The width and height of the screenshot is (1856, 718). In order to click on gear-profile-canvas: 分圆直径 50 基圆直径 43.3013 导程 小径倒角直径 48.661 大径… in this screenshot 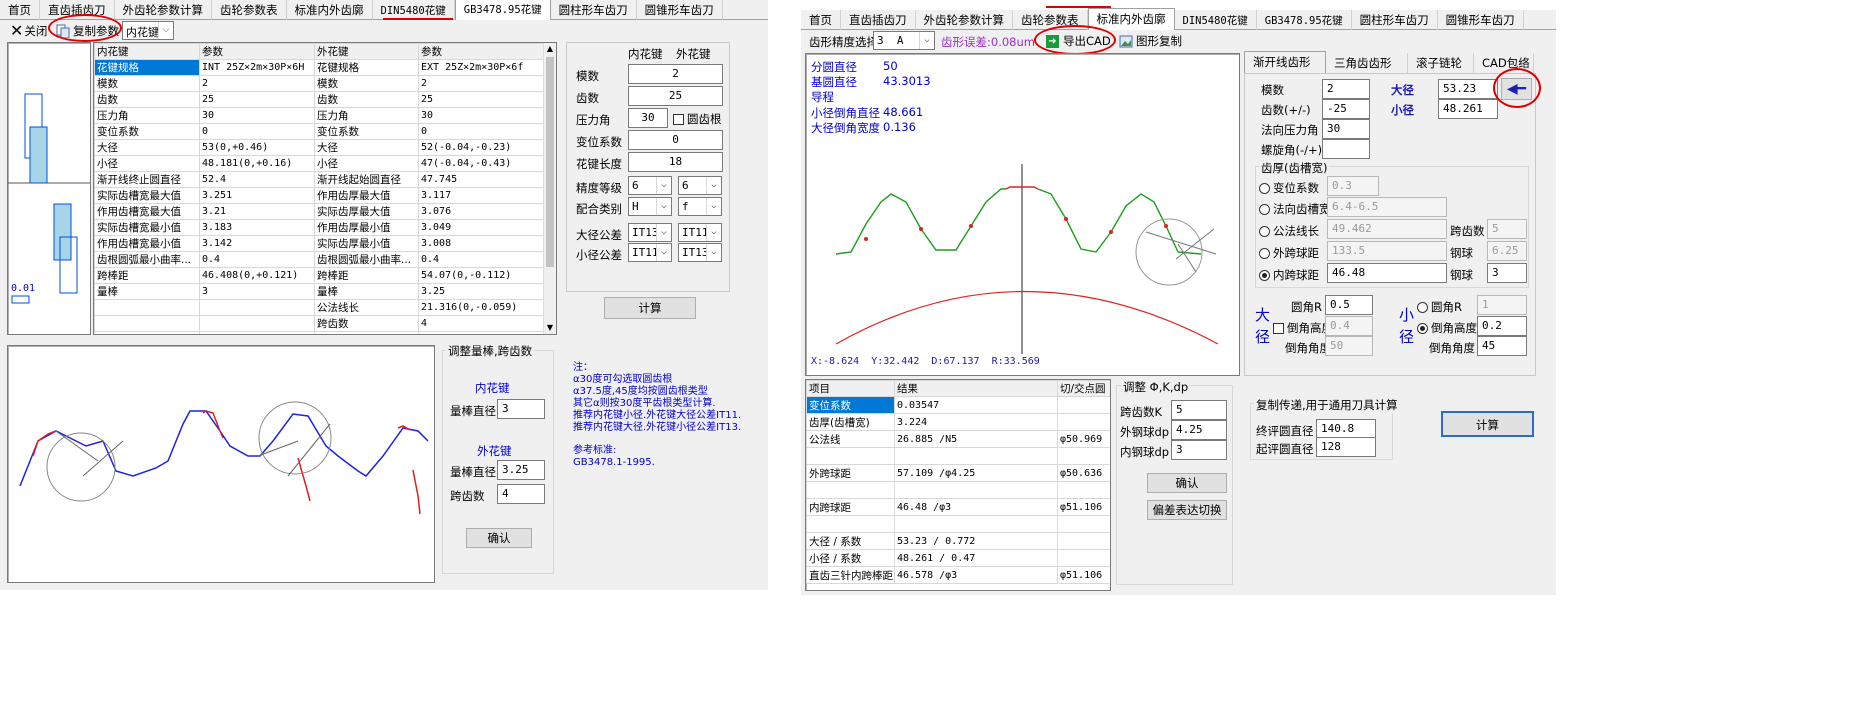, I will do `click(1022, 214)`.